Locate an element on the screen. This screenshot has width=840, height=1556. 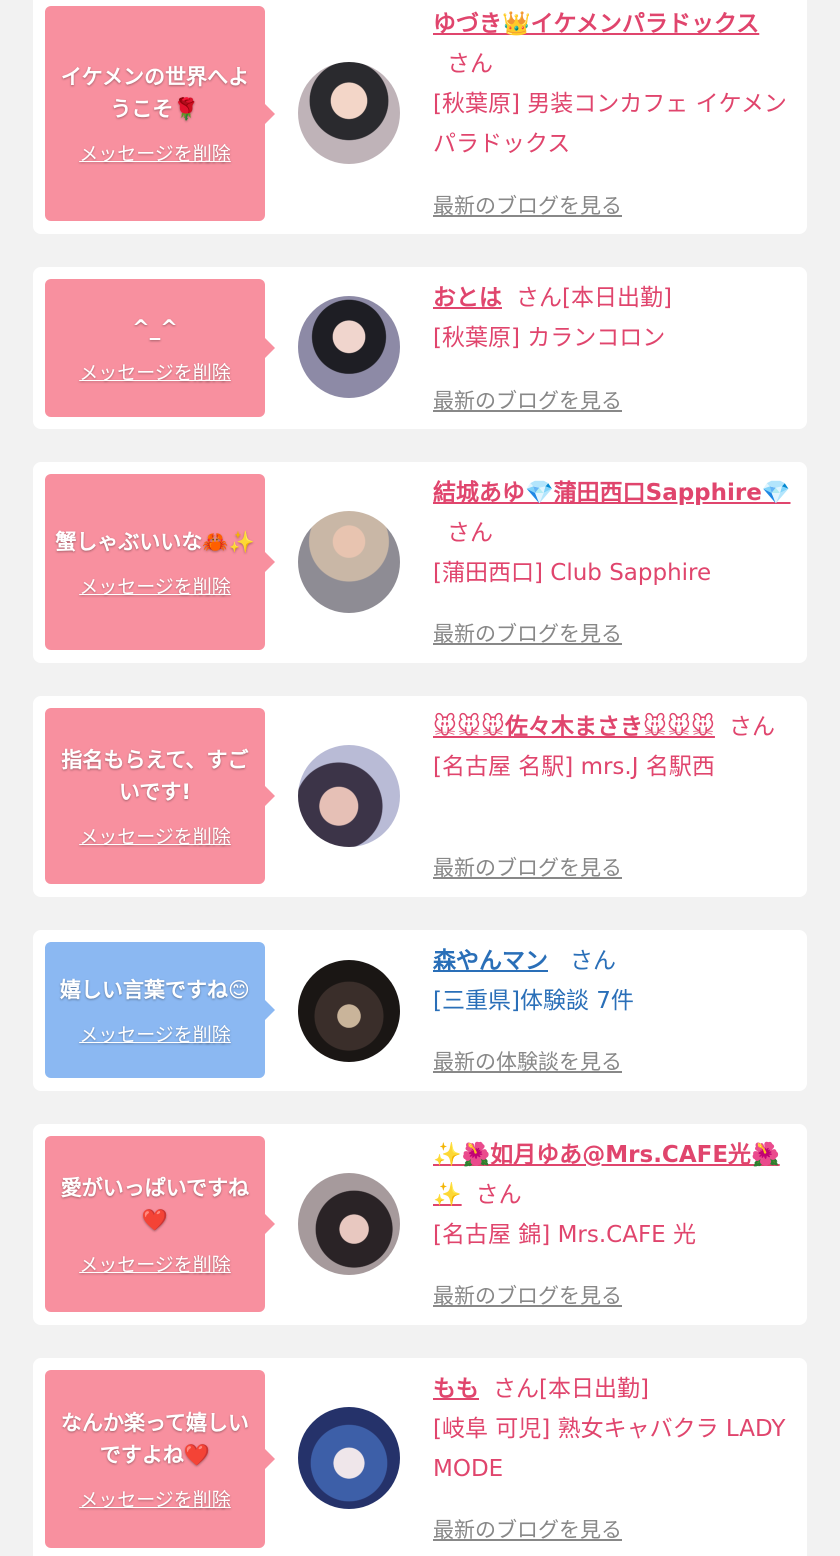
review-info: [三重県]体験談 7件 is located at coordinates (533, 1001).